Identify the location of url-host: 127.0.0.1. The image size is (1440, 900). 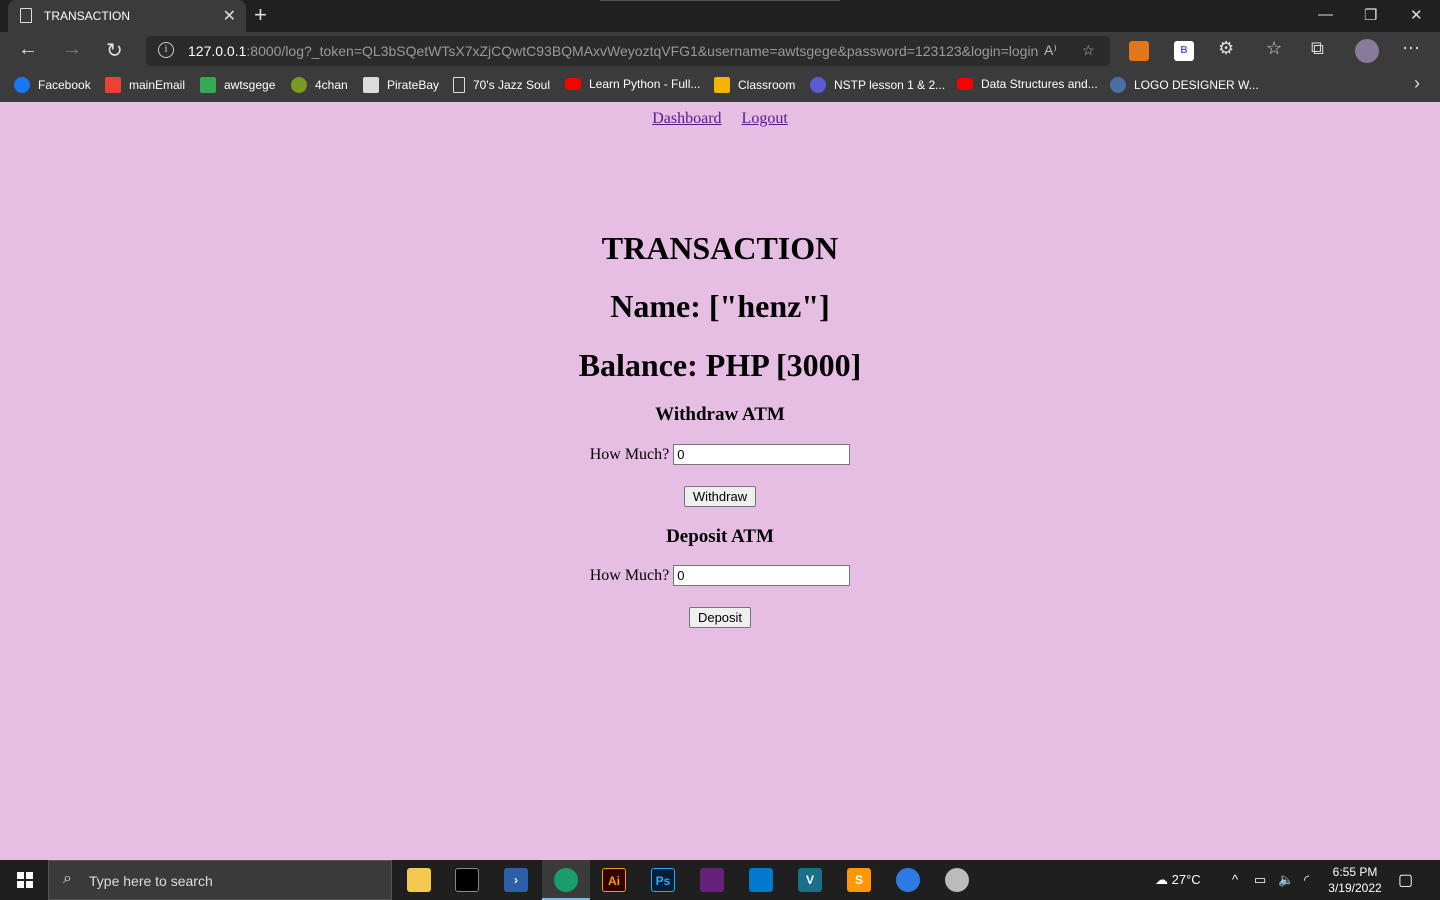
(217, 51).